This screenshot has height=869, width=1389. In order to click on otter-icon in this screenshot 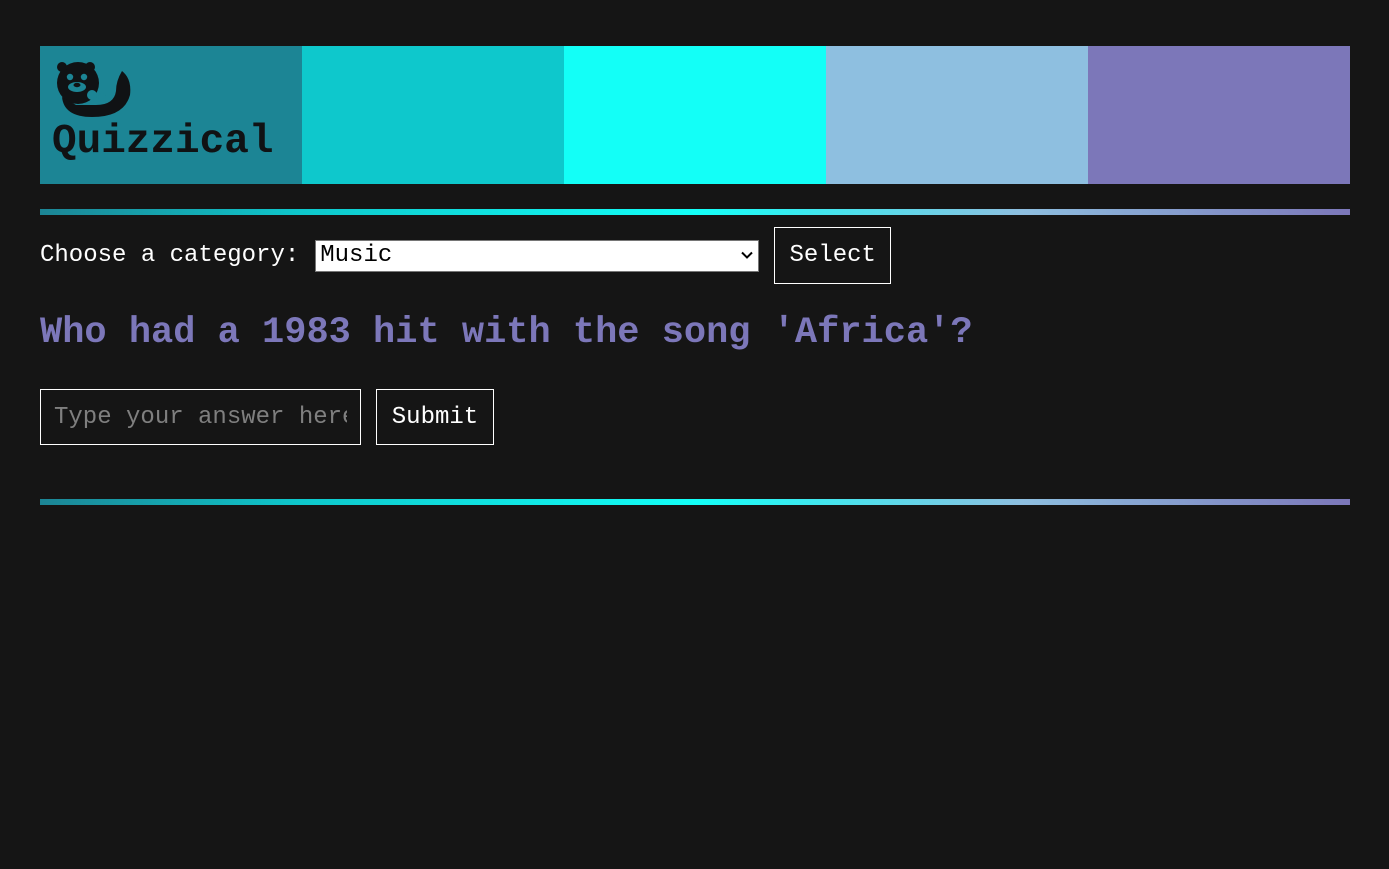, I will do `click(94, 89)`.